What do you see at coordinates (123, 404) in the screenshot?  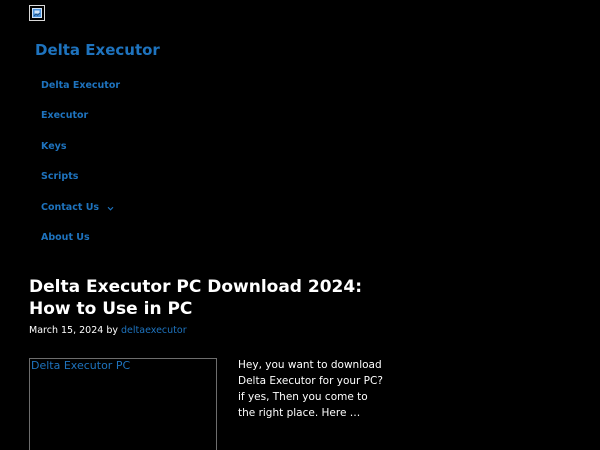 I see `post-thumbnail: Delta Executor PC` at bounding box center [123, 404].